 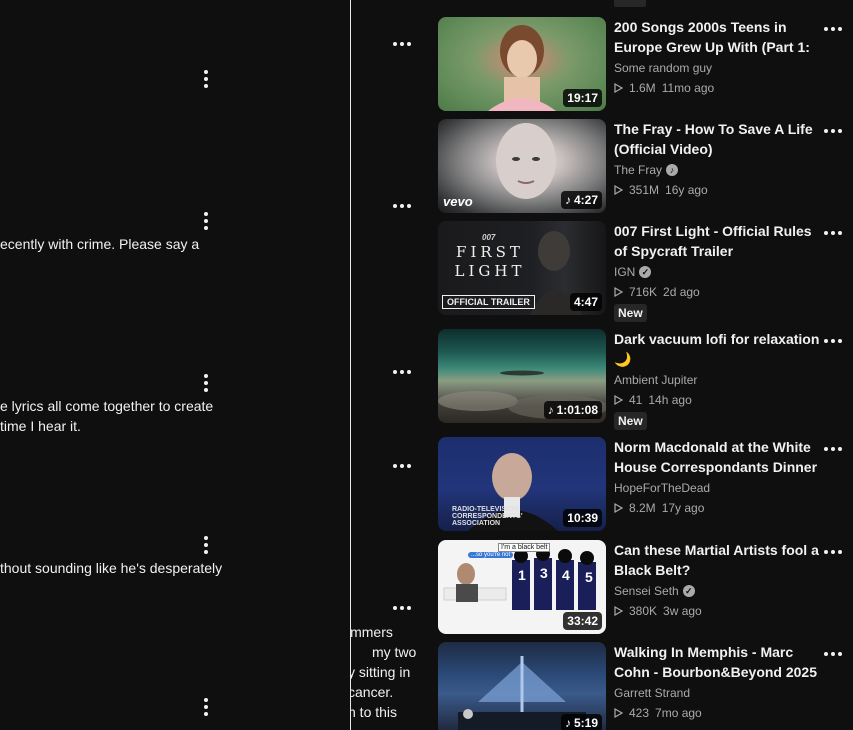 I want to click on reply-text: cancer., so click(x=372, y=692).